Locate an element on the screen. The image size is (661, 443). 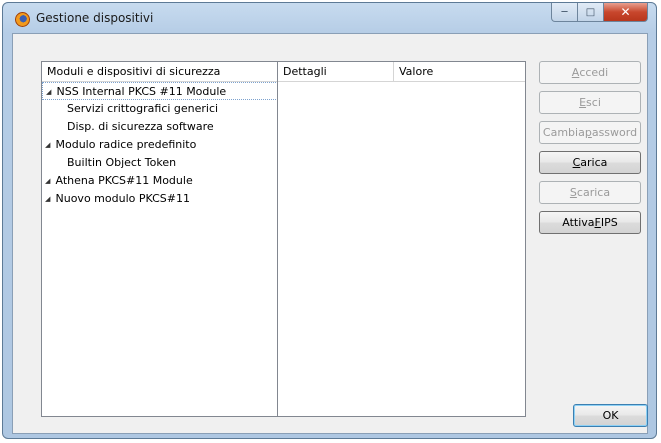
close-button: ✕ is located at coordinates (626, 12).